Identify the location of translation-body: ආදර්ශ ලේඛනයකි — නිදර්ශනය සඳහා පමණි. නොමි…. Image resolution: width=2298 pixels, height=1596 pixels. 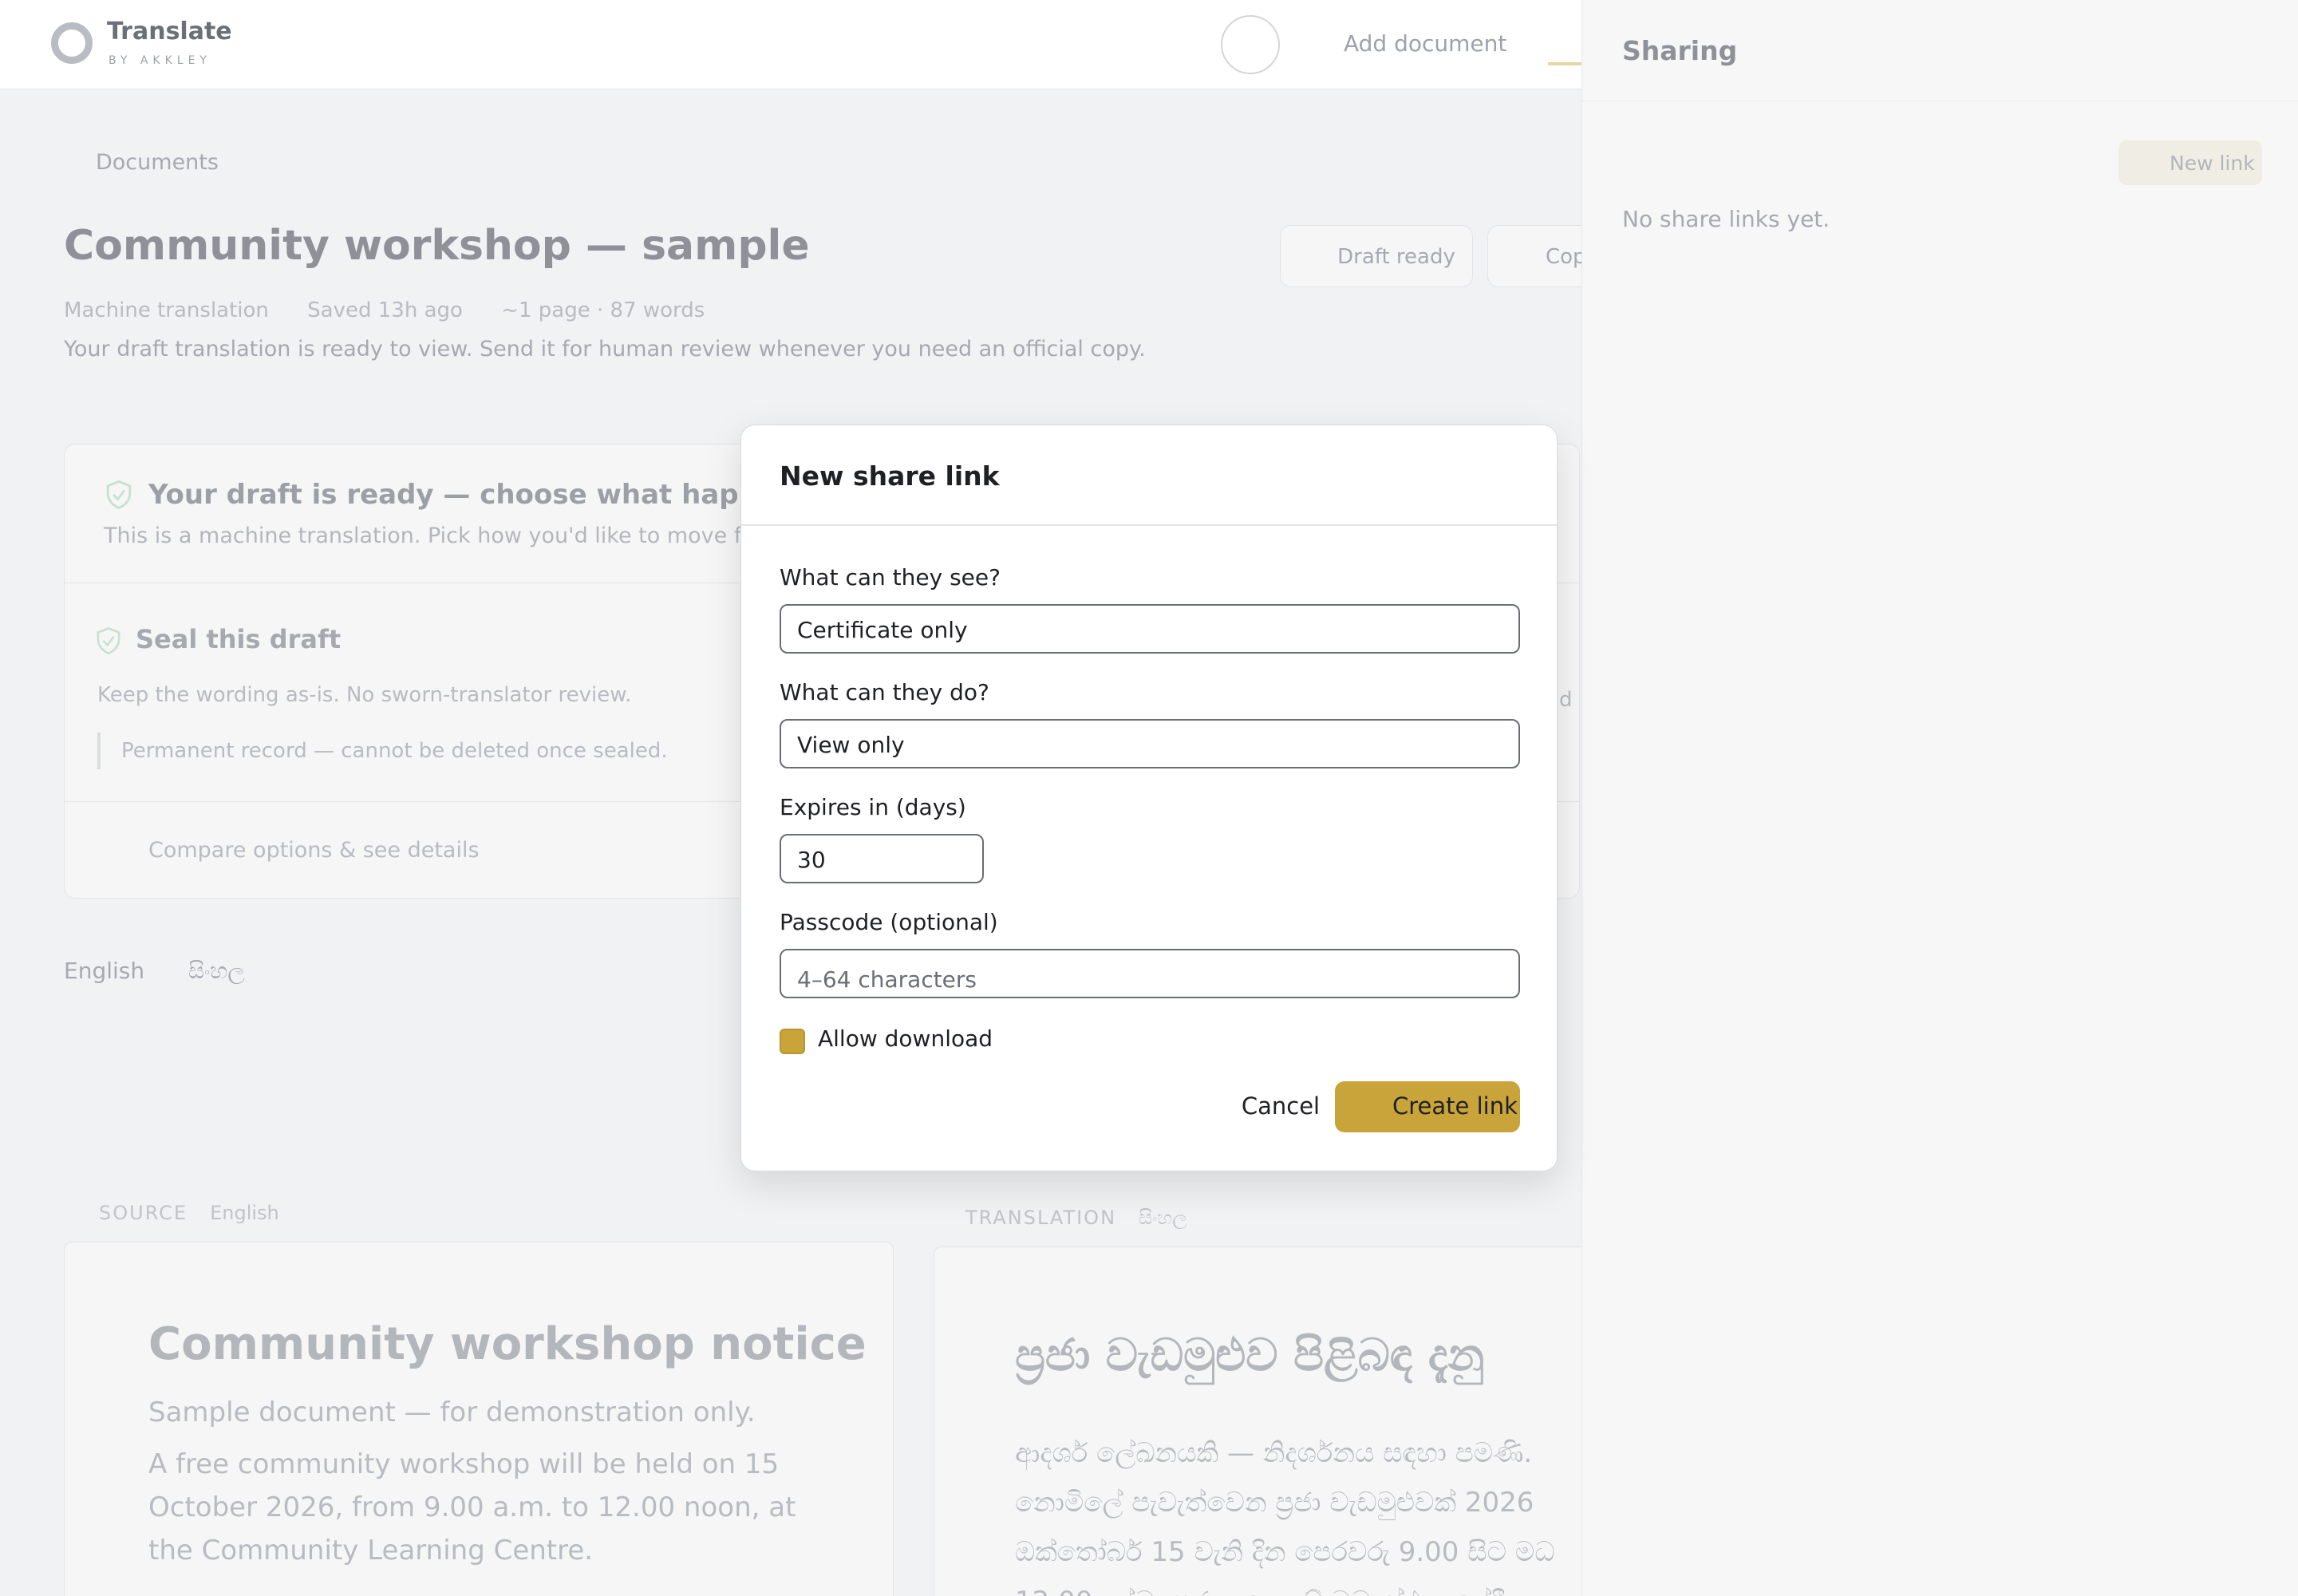
(1285, 1516).